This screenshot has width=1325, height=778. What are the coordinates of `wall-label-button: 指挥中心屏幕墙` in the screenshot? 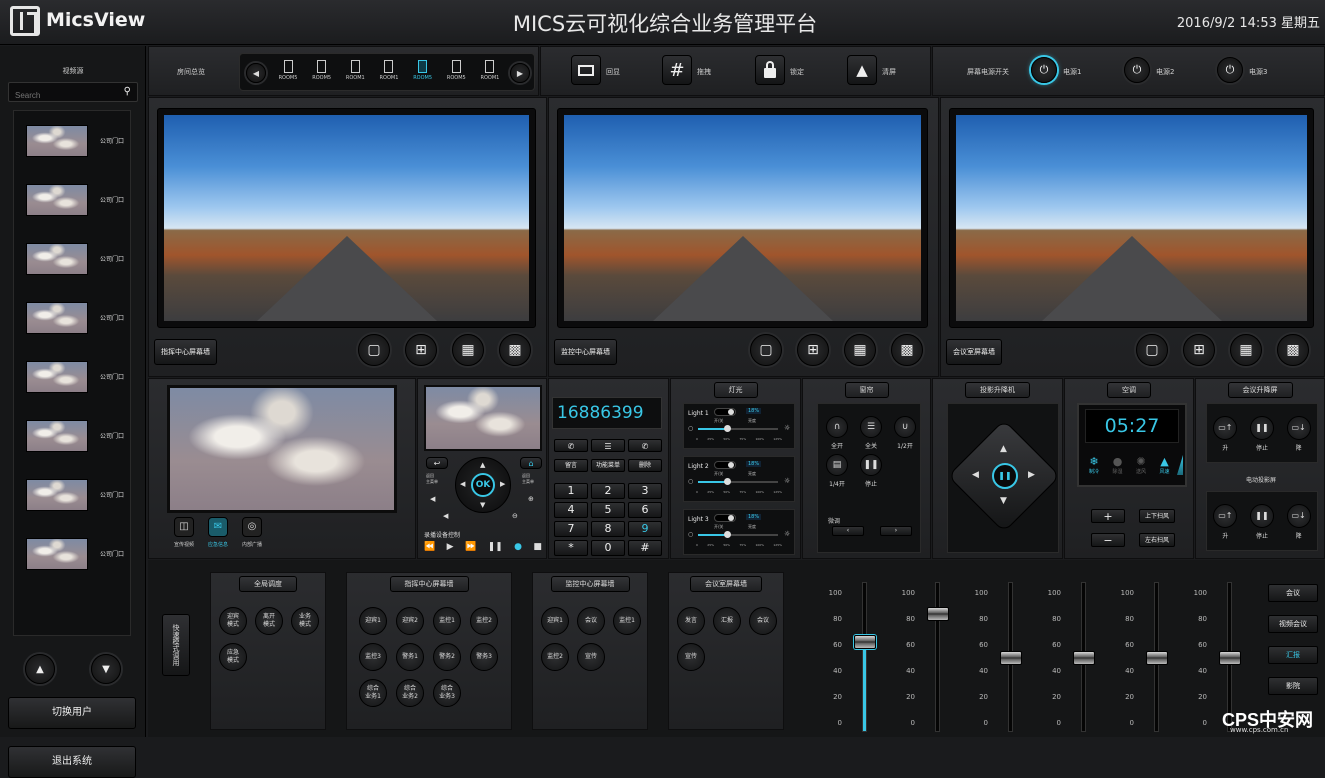 It's located at (185, 352).